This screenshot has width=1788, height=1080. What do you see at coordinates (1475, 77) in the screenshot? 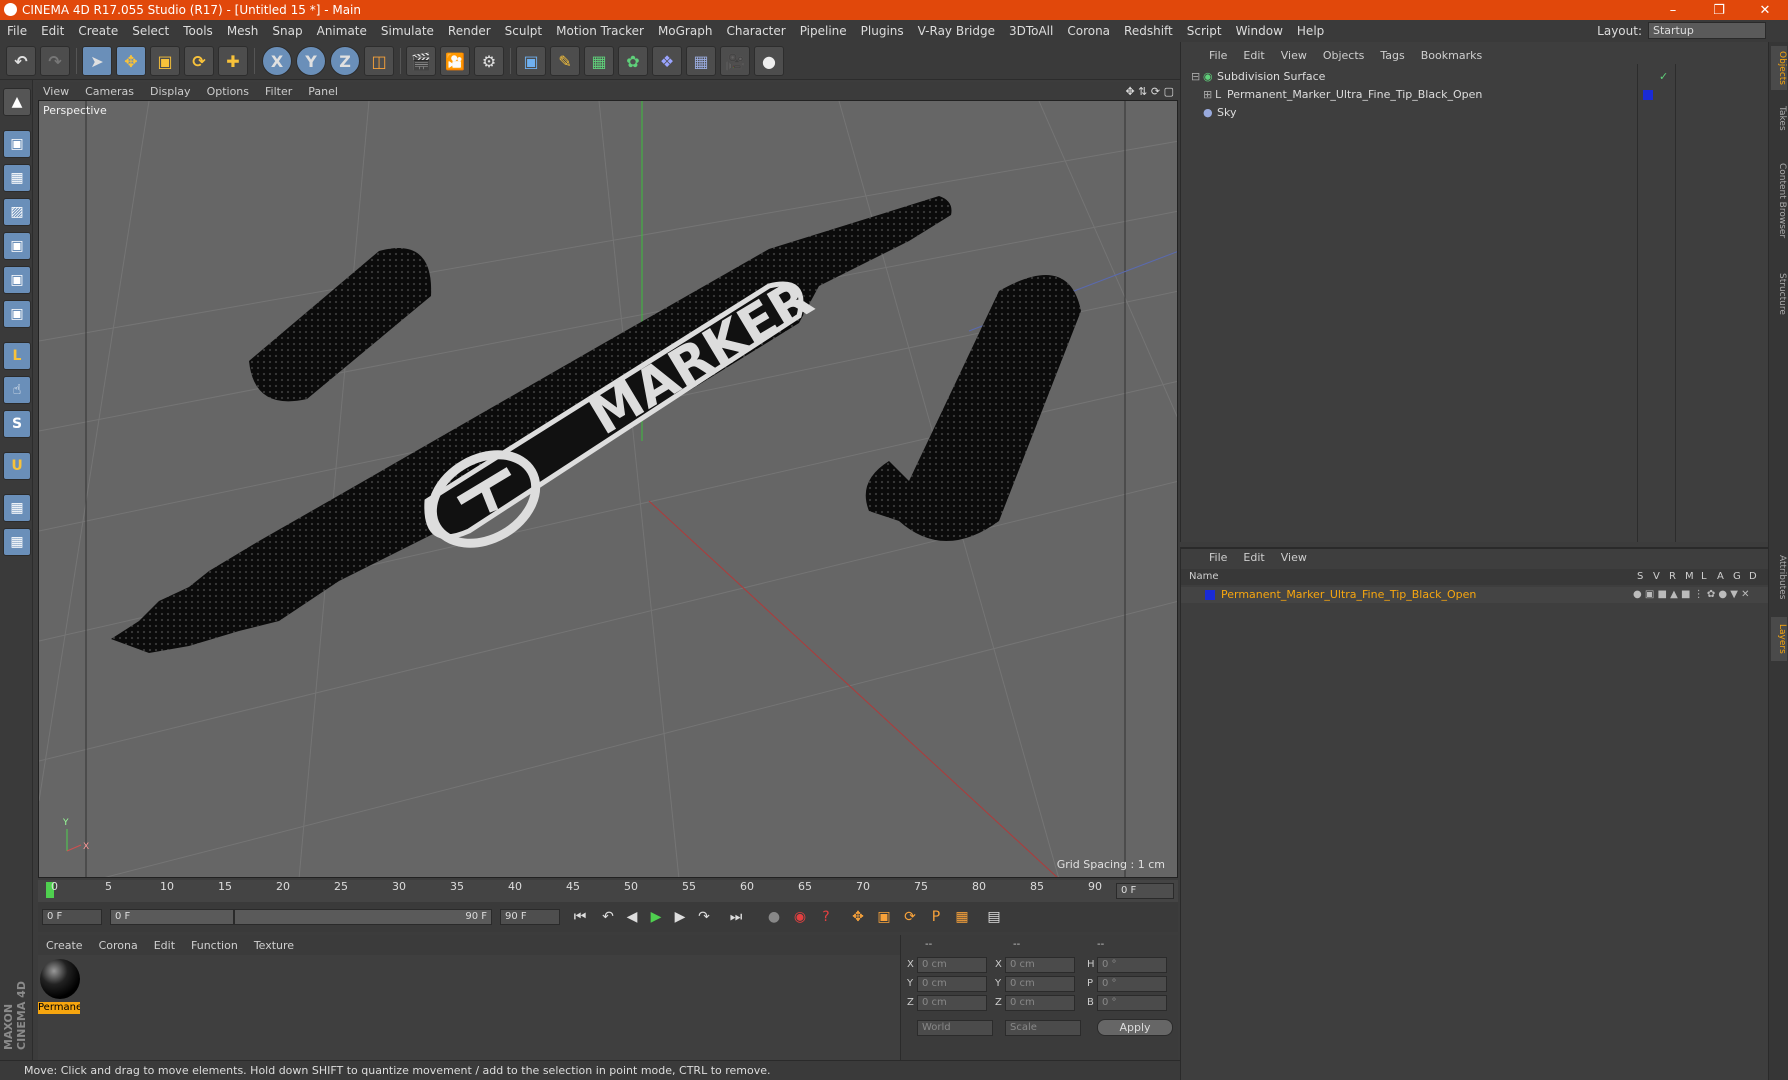
I see `object-row-subdivision: ⊟ ◉ Subdivision Surface ✓` at bounding box center [1475, 77].